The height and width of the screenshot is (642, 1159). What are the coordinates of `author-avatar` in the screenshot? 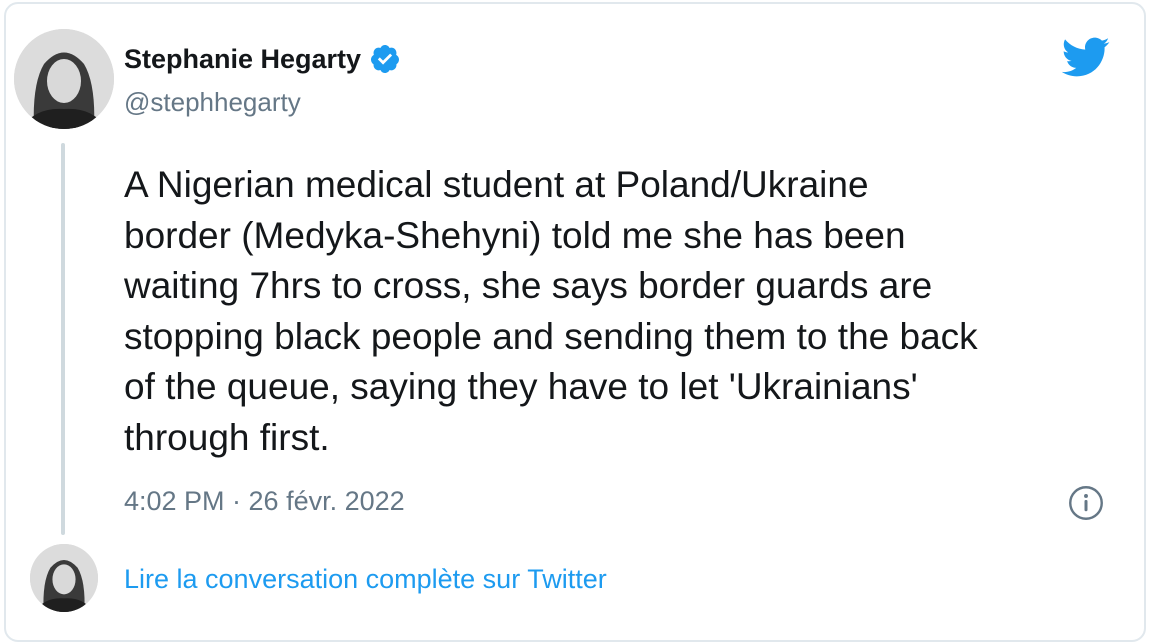 It's located at (64, 79).